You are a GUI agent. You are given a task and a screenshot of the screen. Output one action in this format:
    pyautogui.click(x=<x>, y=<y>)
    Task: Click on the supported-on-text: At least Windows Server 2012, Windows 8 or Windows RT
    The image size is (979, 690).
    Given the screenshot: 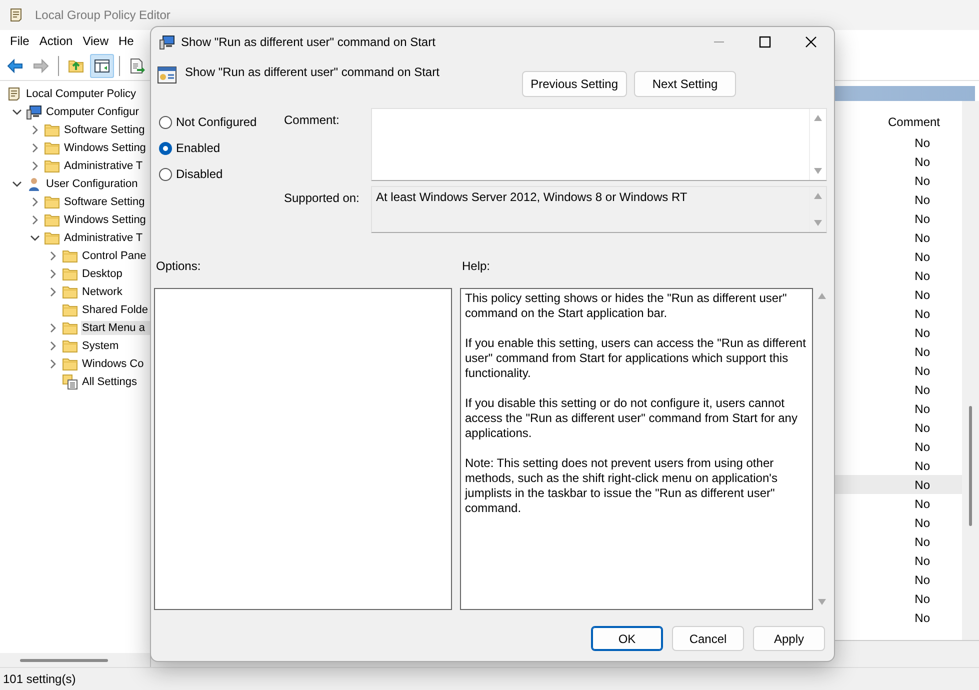 What is the action you would take?
    pyautogui.click(x=532, y=197)
    